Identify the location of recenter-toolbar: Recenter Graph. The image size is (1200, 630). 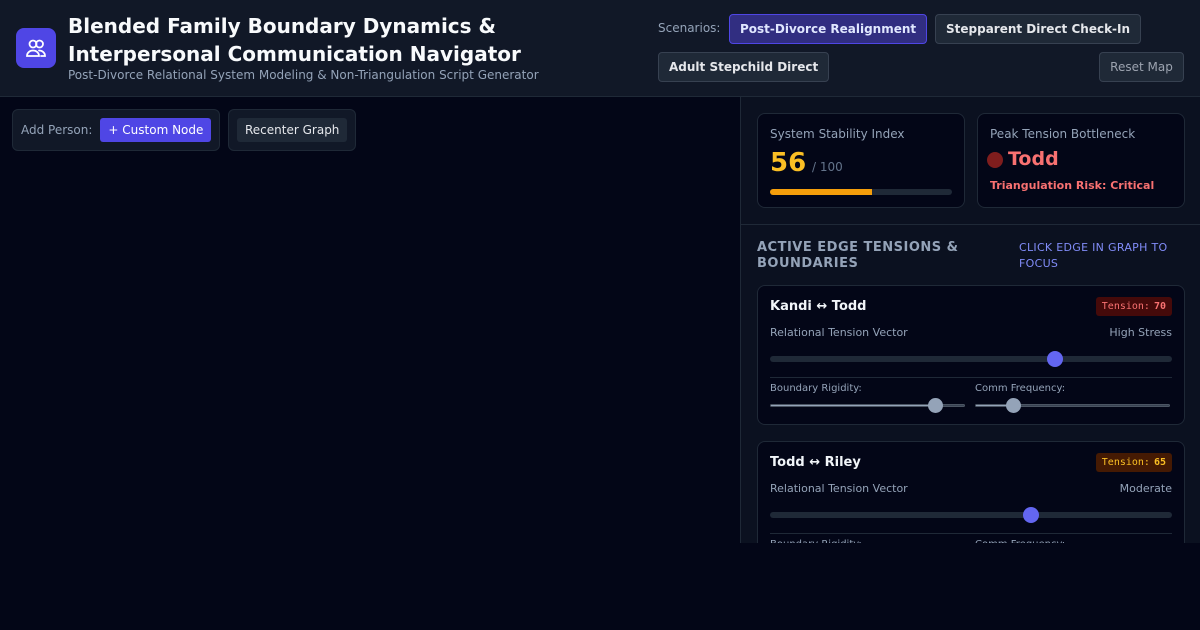
(292, 130).